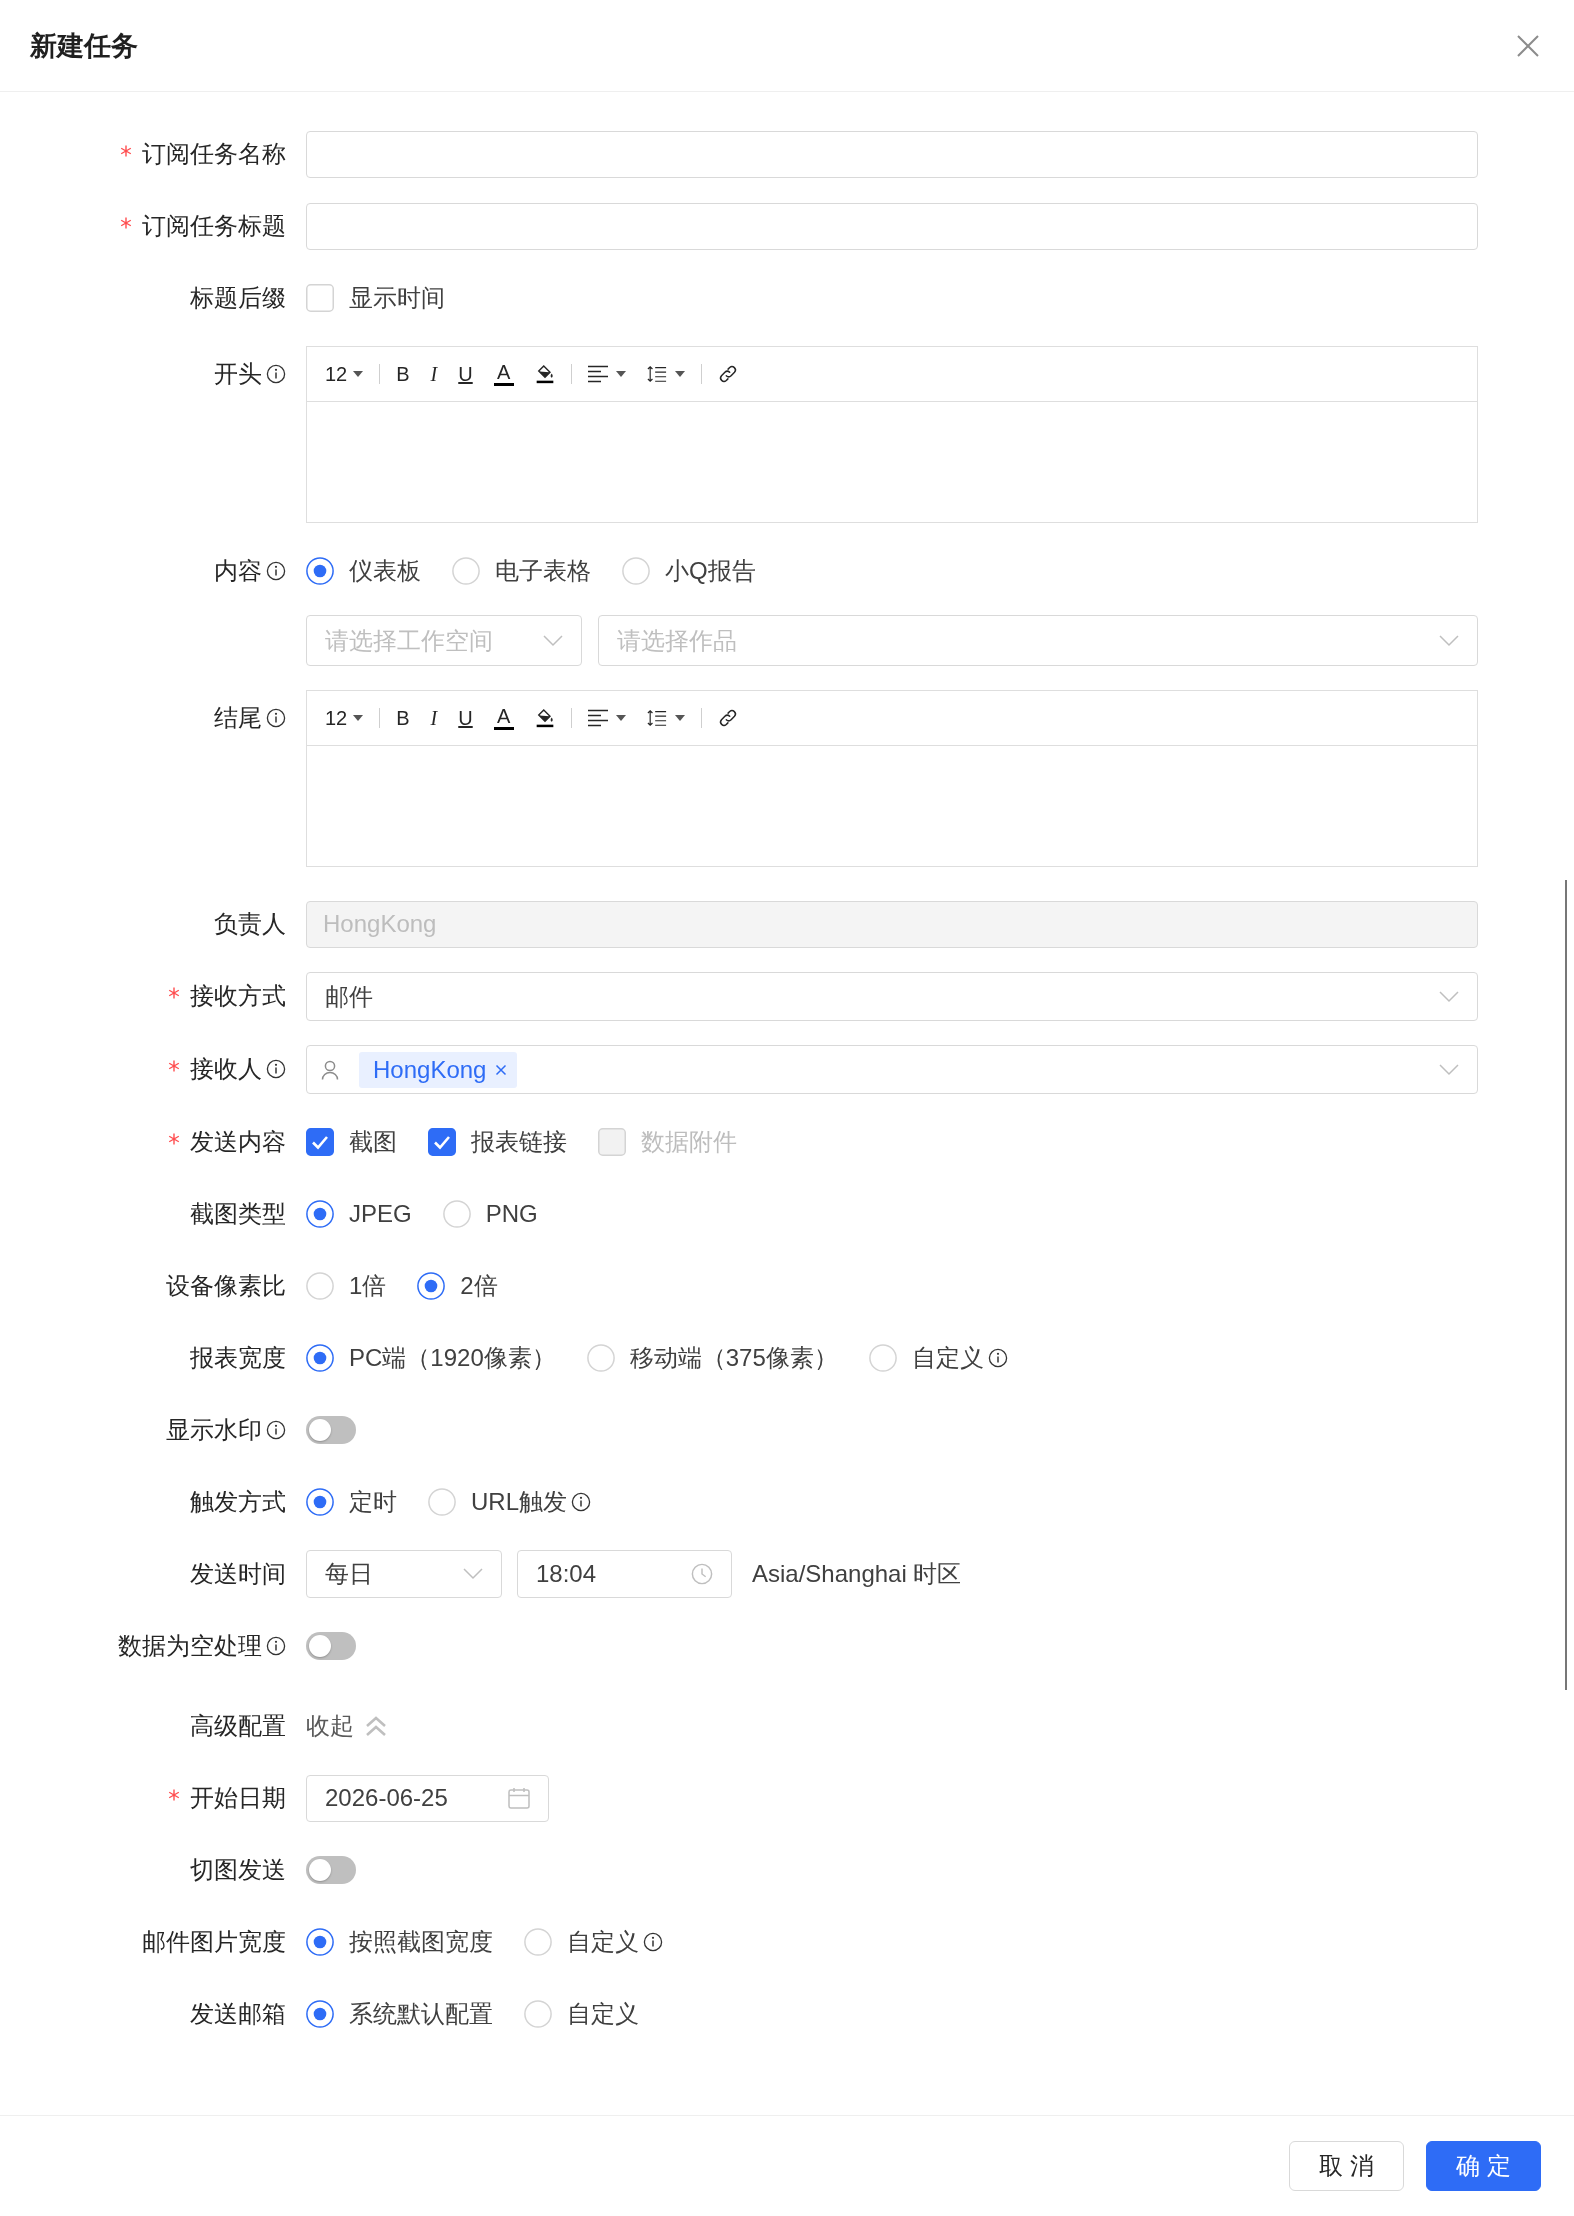 The height and width of the screenshot is (2216, 1574). I want to click on select-field: 邮件, so click(892, 996).